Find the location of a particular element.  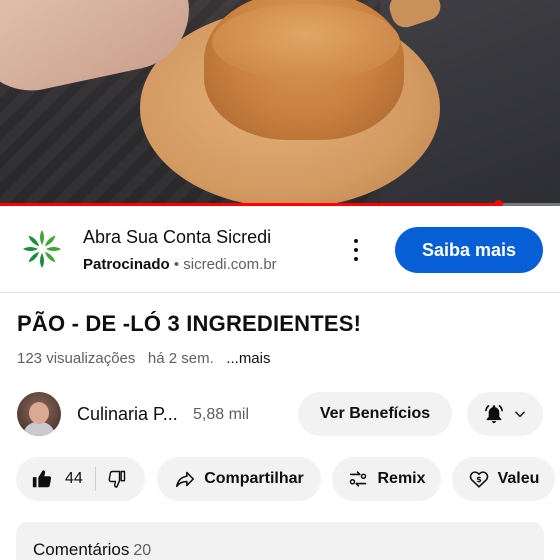

upload-age: há 2 sem. is located at coordinates (180, 358).